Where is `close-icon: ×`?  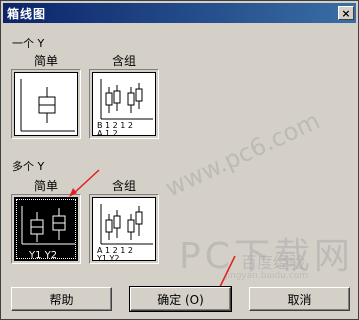
close-icon: × is located at coordinates (346, 13).